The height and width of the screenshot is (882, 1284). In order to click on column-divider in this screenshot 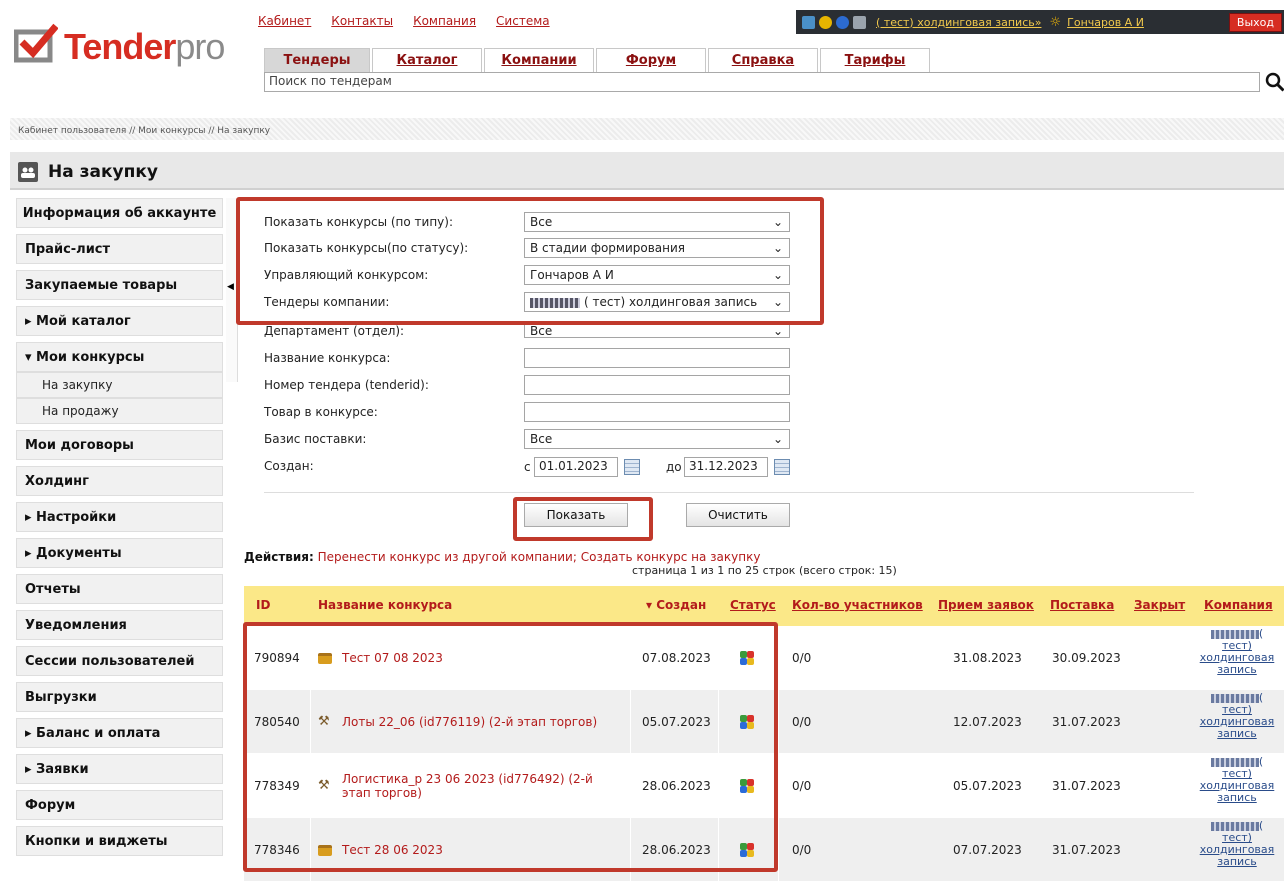, I will do `click(778, 754)`.